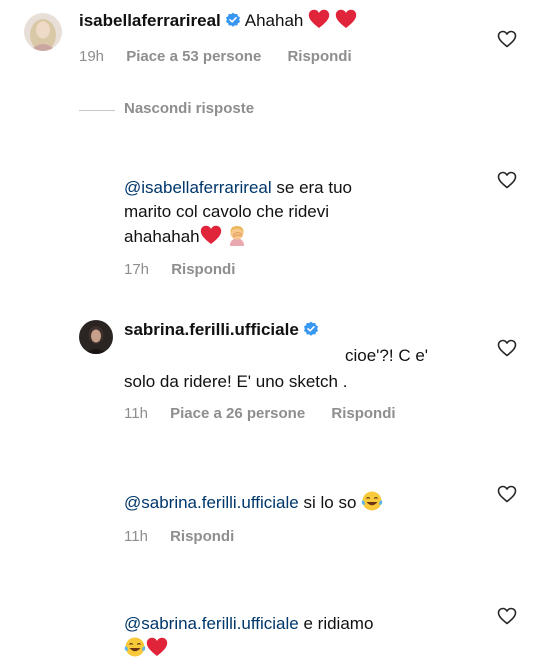  I want to click on reply-3-meta: 11h Rispondi, so click(179, 537).